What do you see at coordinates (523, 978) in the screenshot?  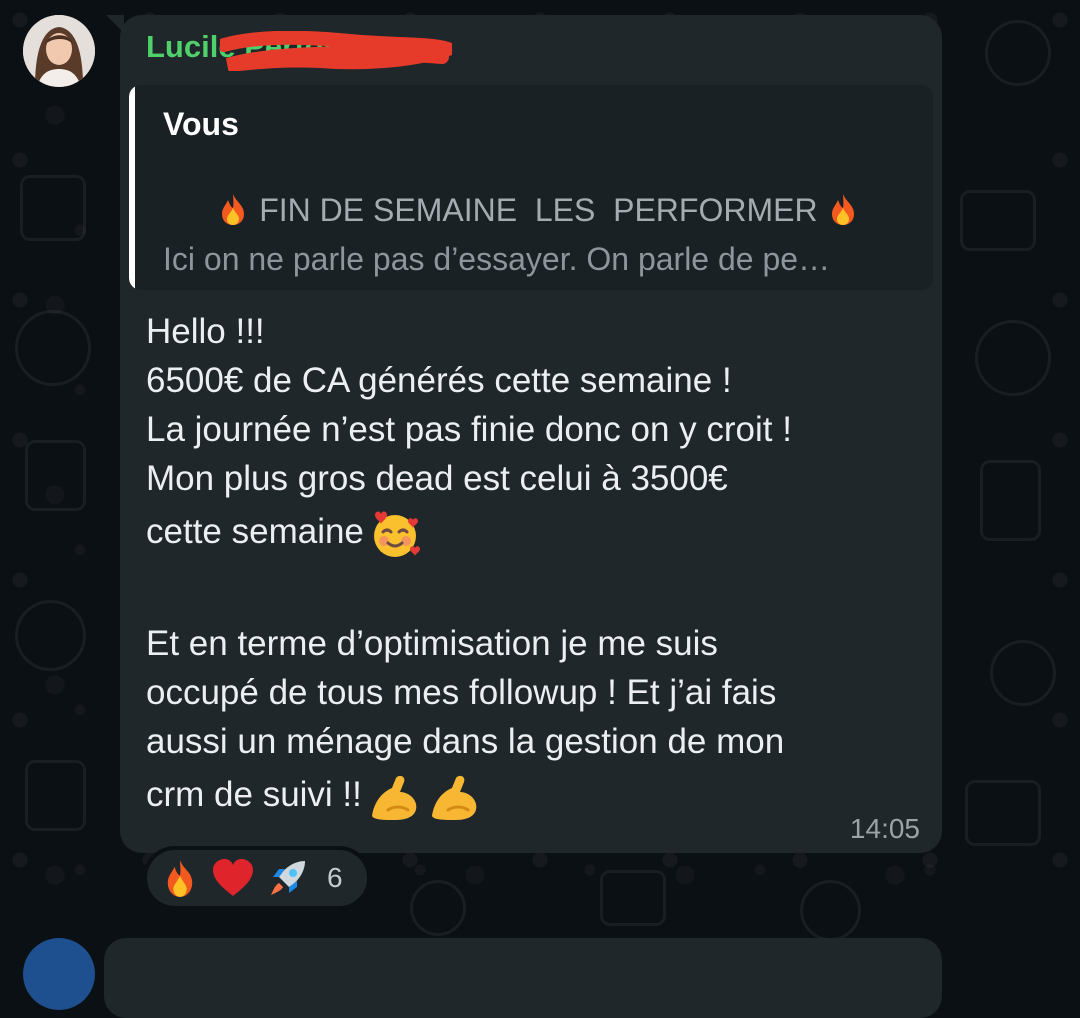 I see `next-message-bubble` at bounding box center [523, 978].